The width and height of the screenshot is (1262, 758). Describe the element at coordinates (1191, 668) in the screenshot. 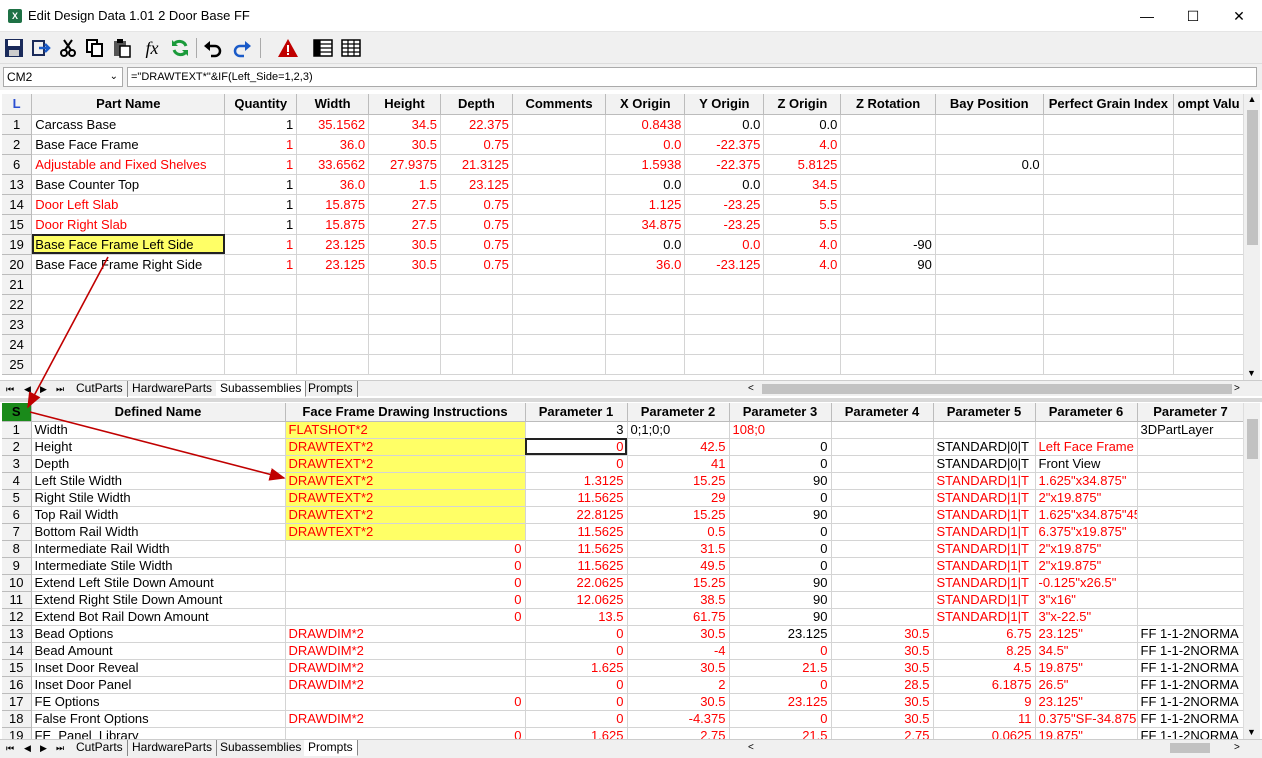

I see `parameter-7-cell: FF 1-1-2NORMA` at that location.